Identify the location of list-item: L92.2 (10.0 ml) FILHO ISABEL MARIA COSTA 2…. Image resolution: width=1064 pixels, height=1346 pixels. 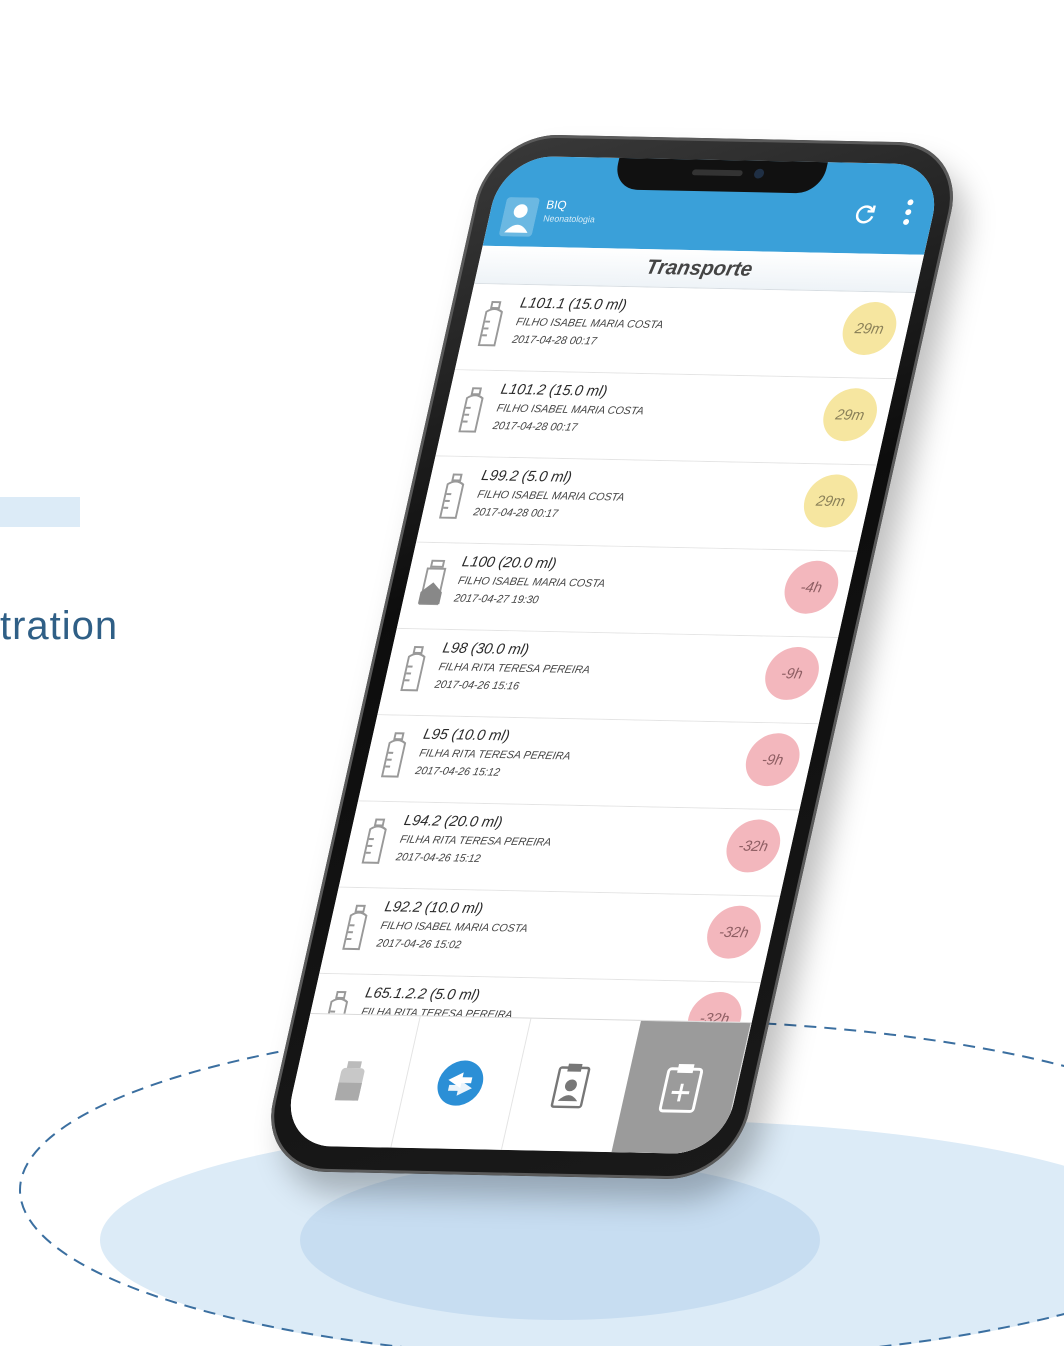
(549, 935).